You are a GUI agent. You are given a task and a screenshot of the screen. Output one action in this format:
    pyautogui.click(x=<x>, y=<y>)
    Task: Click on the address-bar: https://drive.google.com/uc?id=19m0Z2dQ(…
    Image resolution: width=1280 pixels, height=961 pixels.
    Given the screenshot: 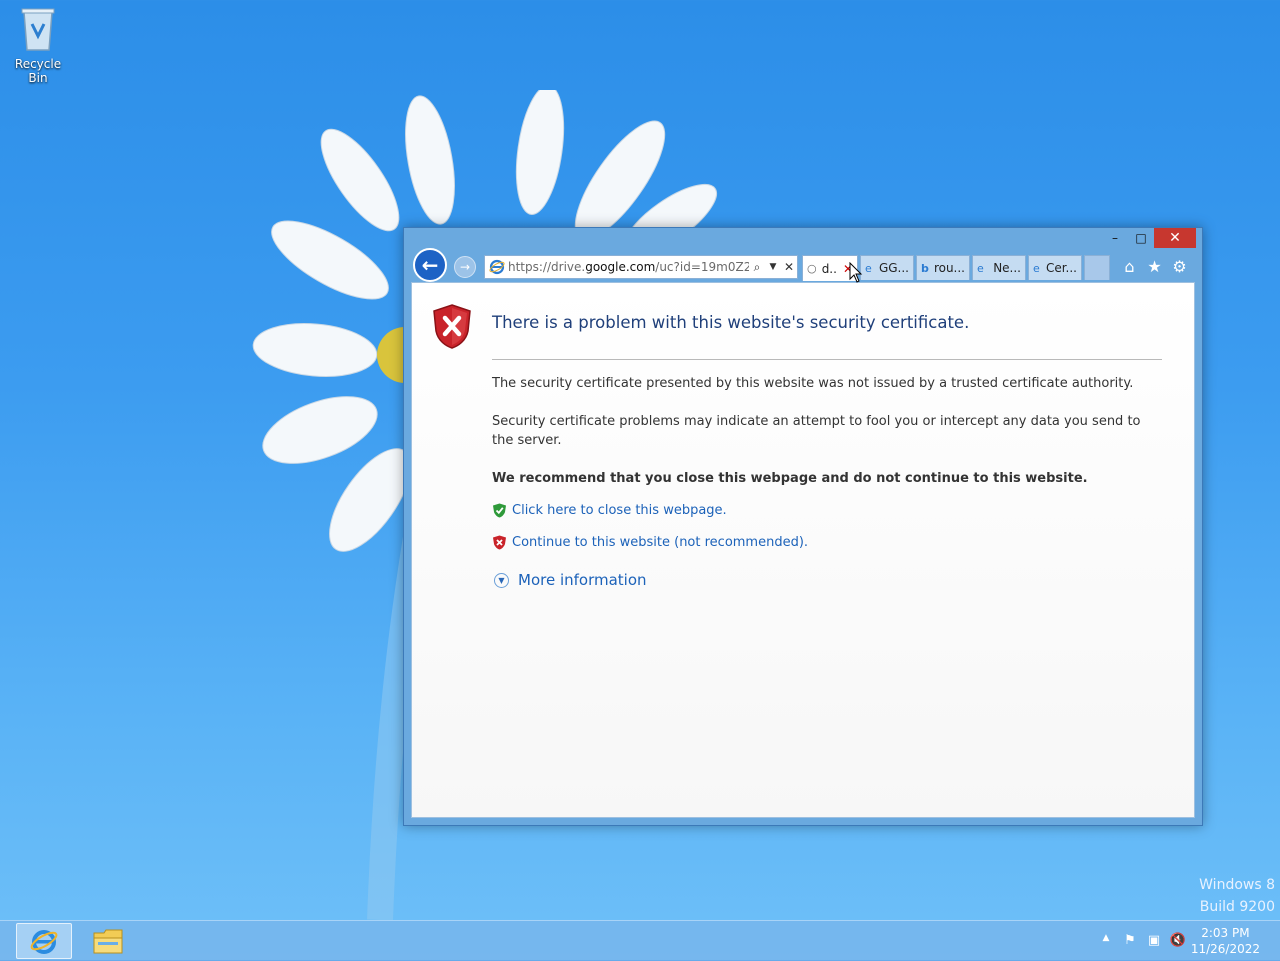 What is the action you would take?
    pyautogui.click(x=641, y=267)
    